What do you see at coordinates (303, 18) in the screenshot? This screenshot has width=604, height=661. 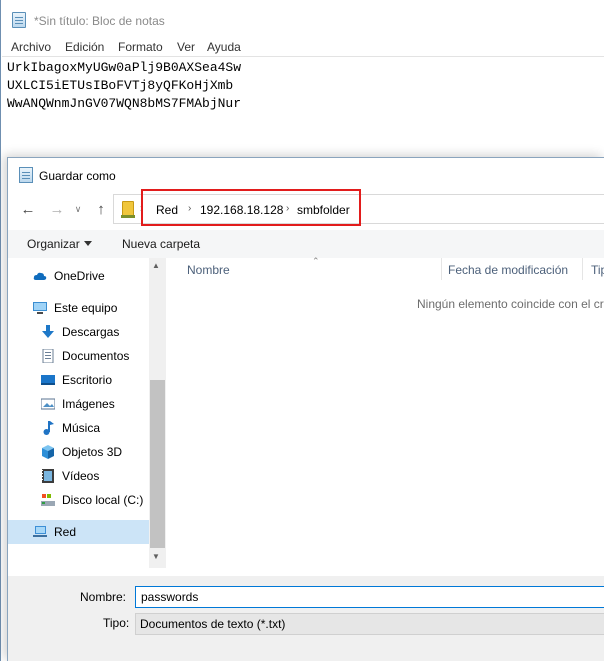 I see `notepad-titlebar: *Sin título: Bloc de notas` at bounding box center [303, 18].